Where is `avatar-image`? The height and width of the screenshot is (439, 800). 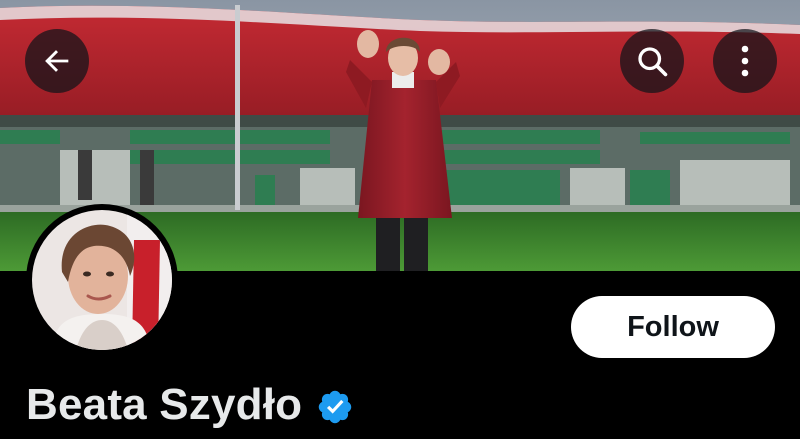
avatar-image is located at coordinates (102, 280).